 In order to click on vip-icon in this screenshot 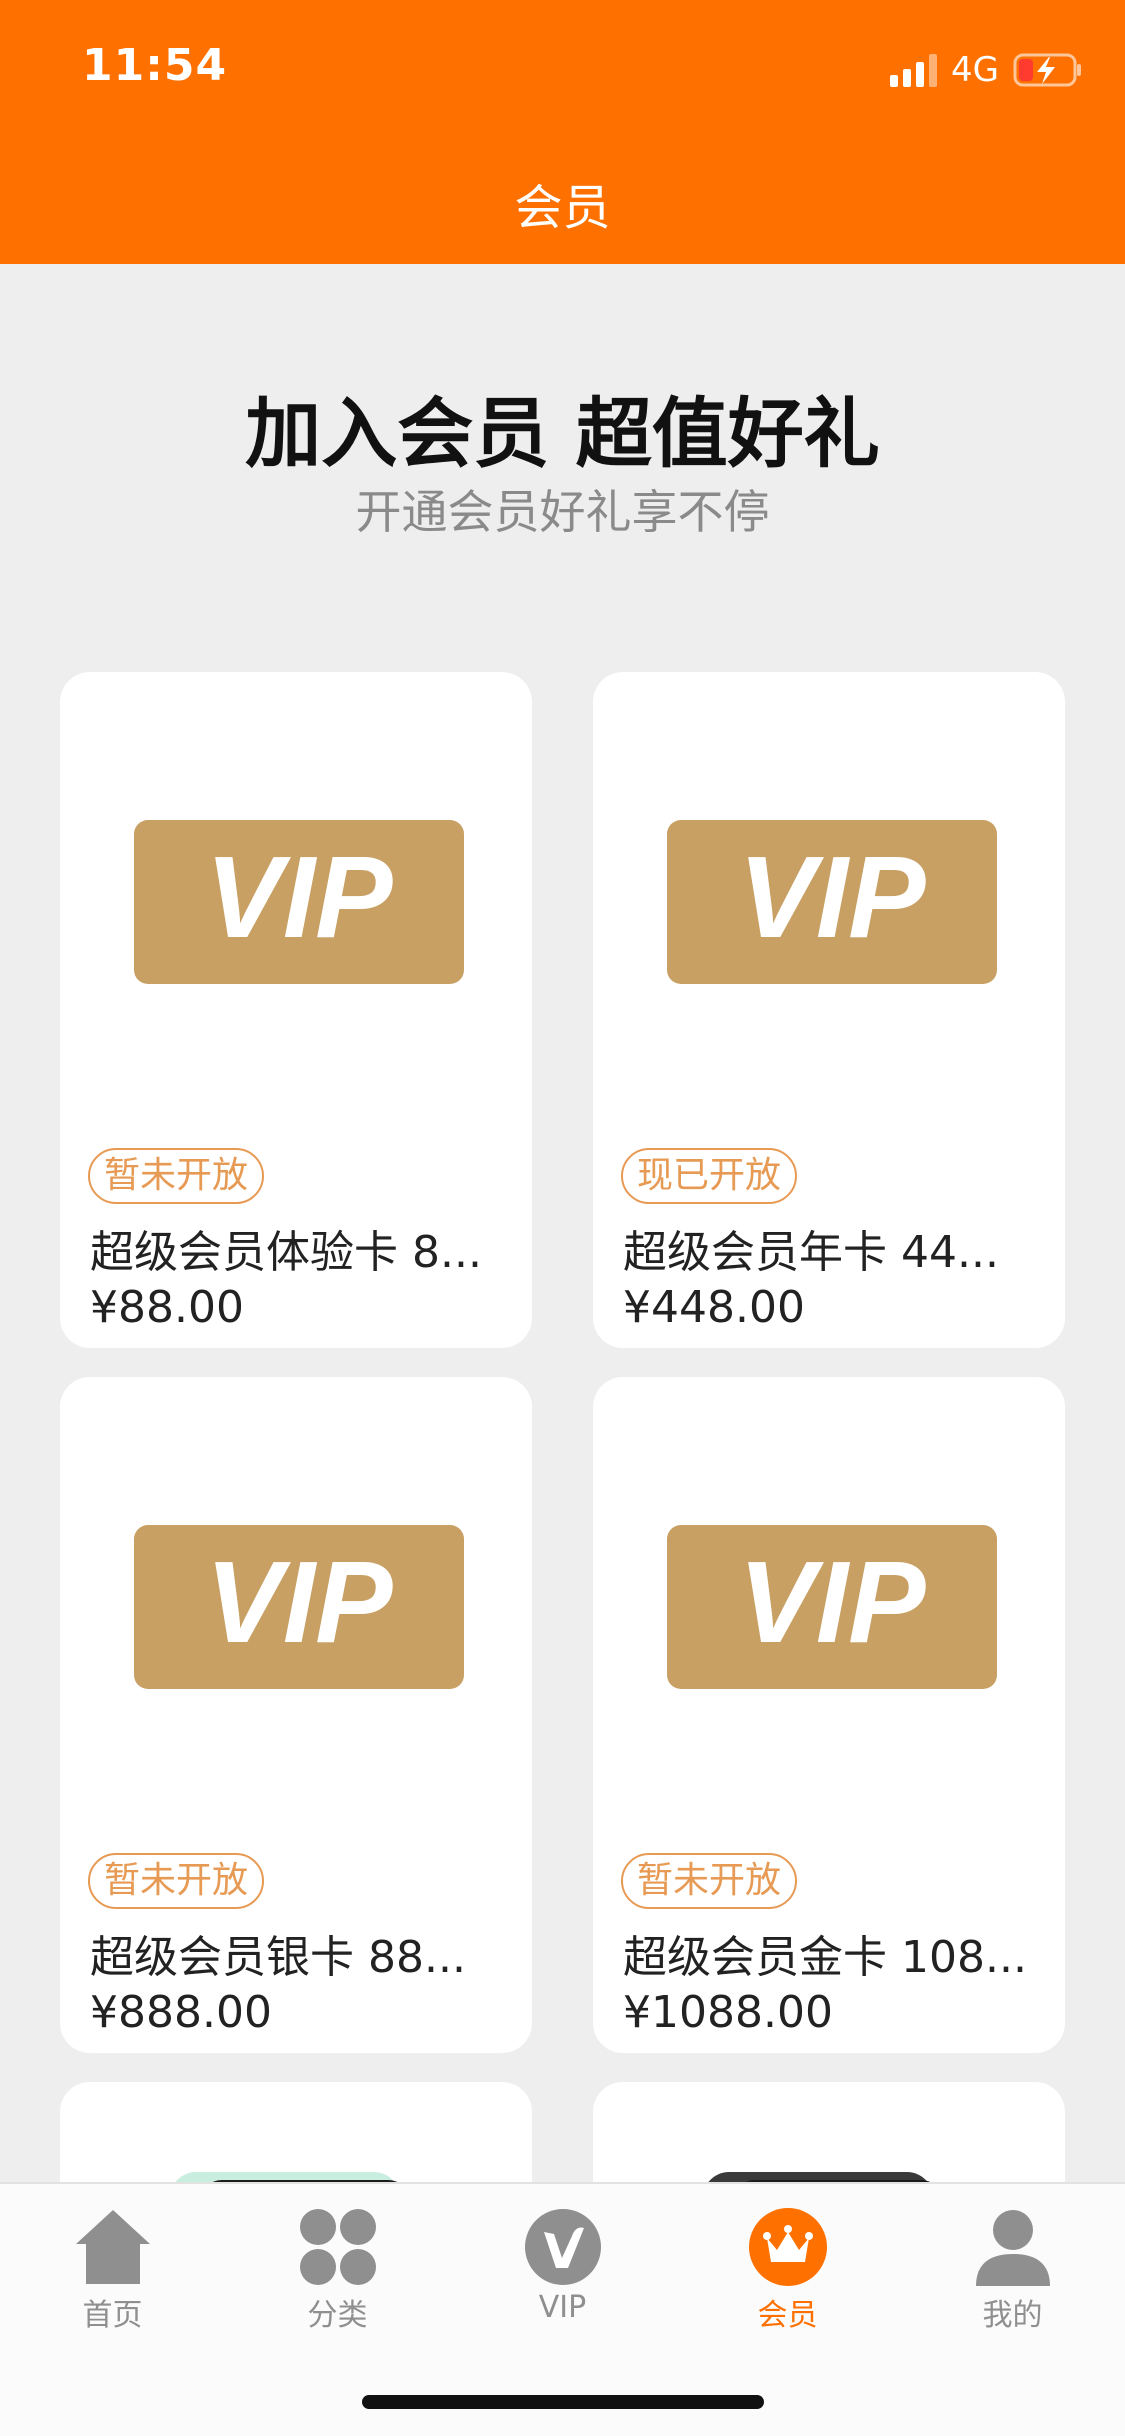, I will do `click(563, 2247)`.